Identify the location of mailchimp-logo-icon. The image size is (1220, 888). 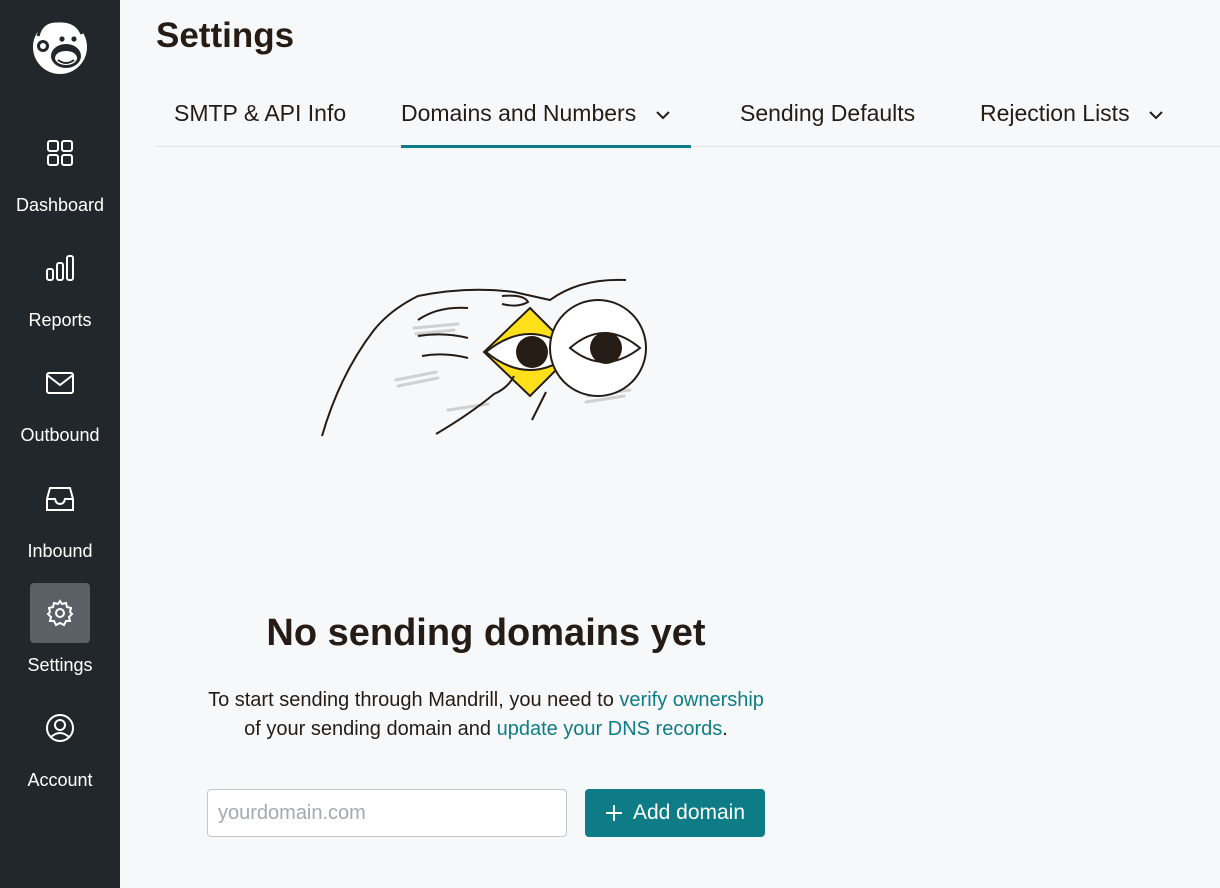
(60, 46).